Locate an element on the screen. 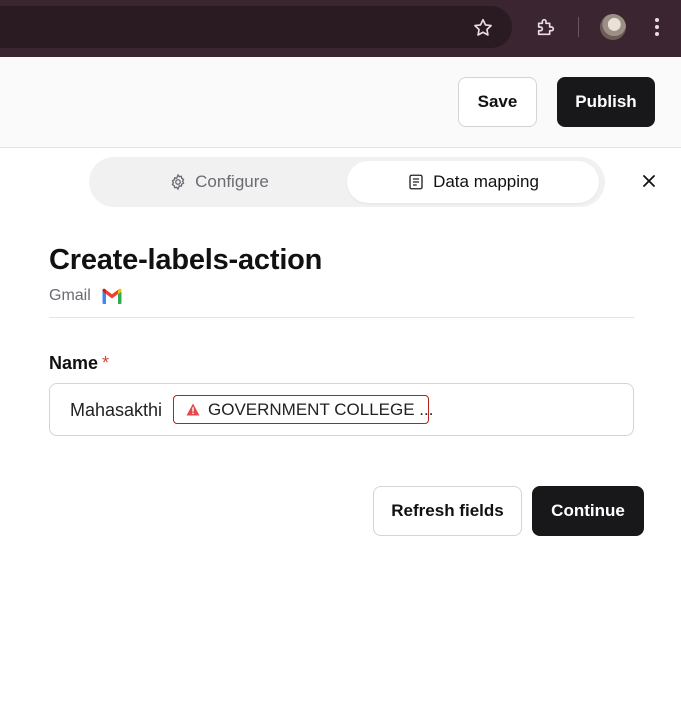 This screenshot has height=707, width=681. app-name: Gmail is located at coordinates (70, 295).